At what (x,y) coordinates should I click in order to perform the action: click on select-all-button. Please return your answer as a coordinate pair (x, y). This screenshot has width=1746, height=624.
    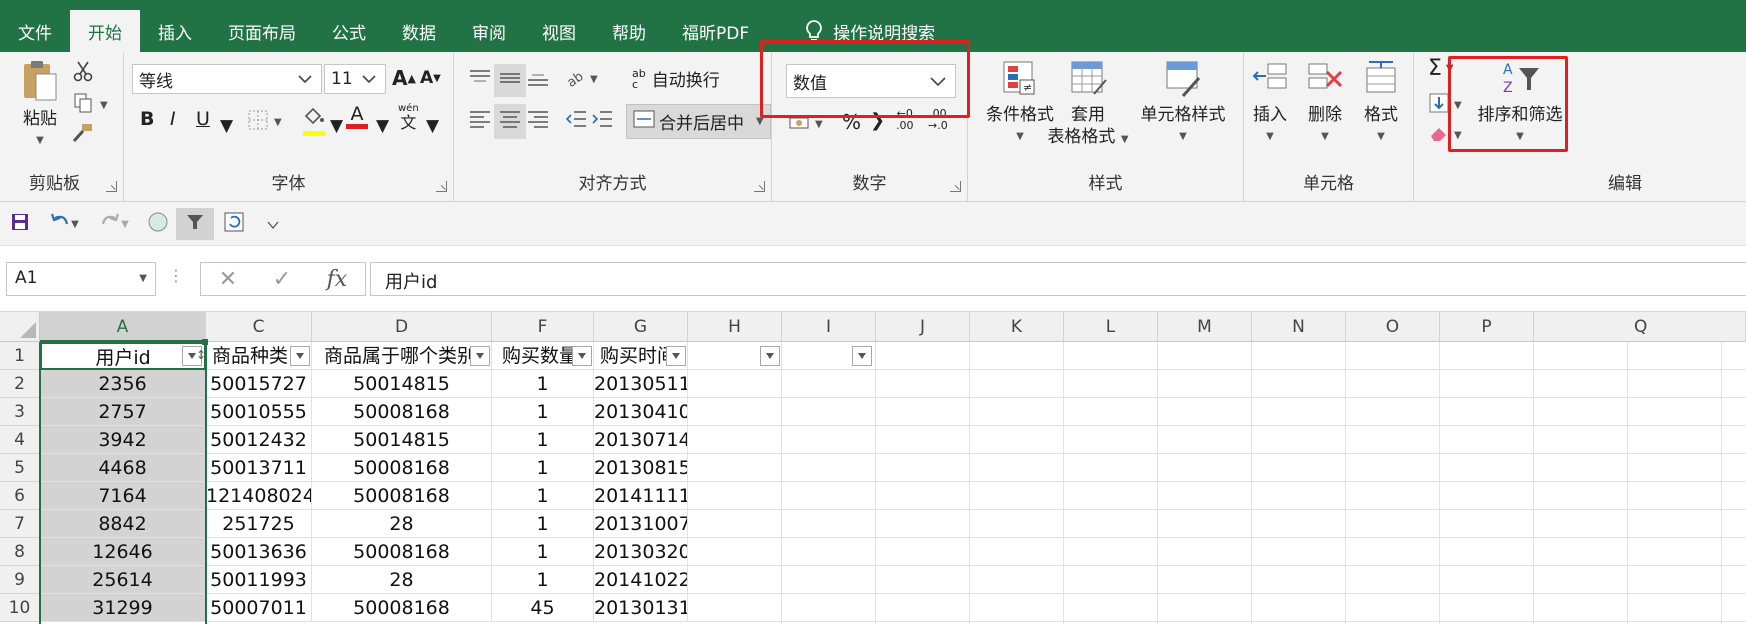
    Looking at the image, I should click on (20, 327).